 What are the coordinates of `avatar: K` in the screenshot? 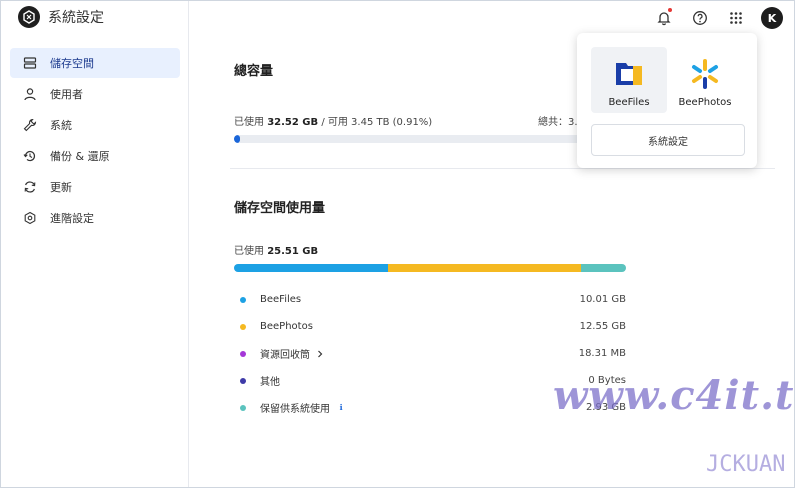 It's located at (772, 18).